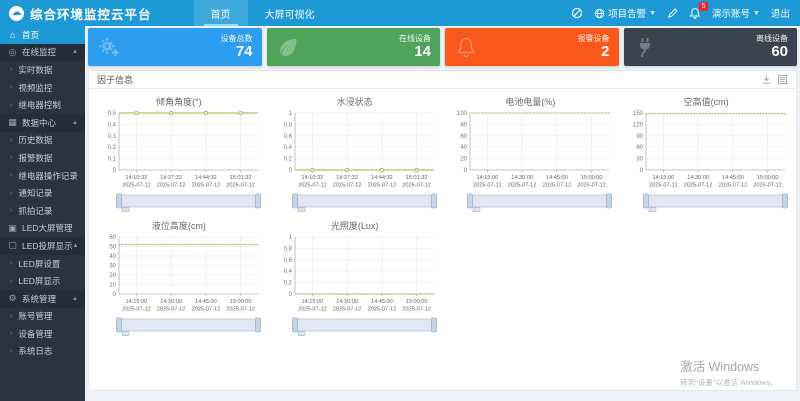 The height and width of the screenshot is (401, 800). What do you see at coordinates (780, 13) in the screenshot?
I see `logout-button: 退出` at bounding box center [780, 13].